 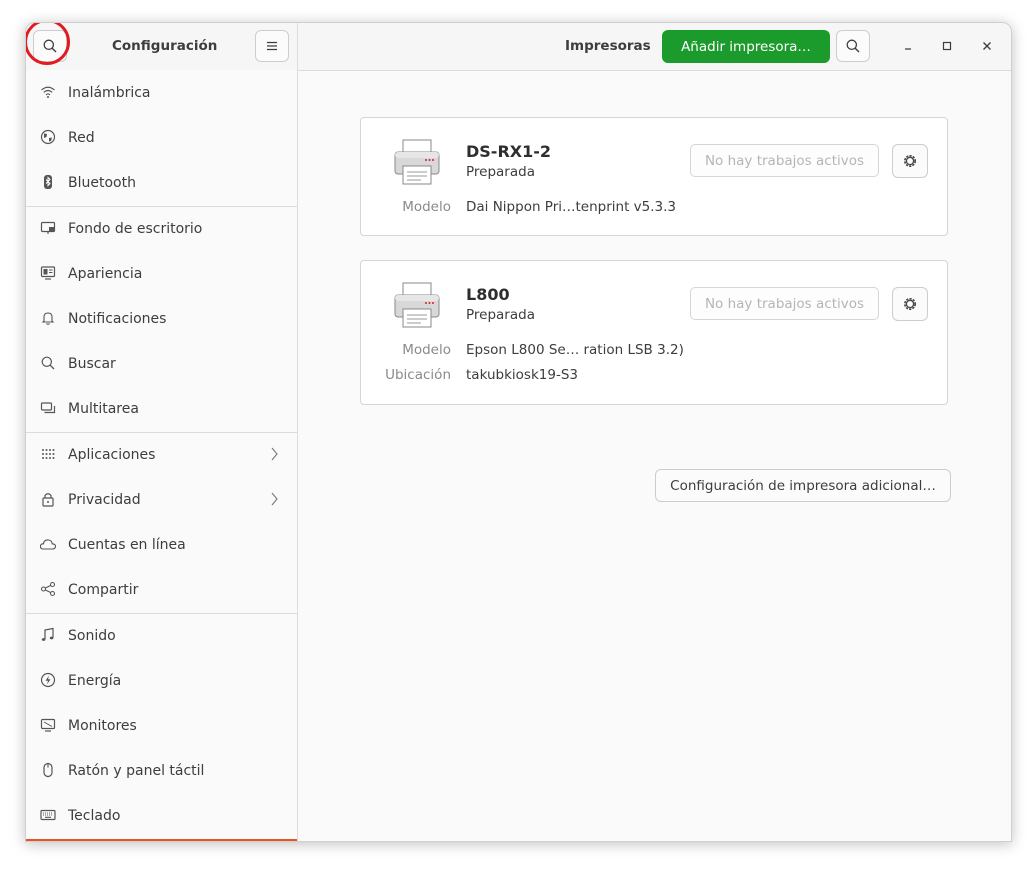 I want to click on minimize-button, so click(x=908, y=46).